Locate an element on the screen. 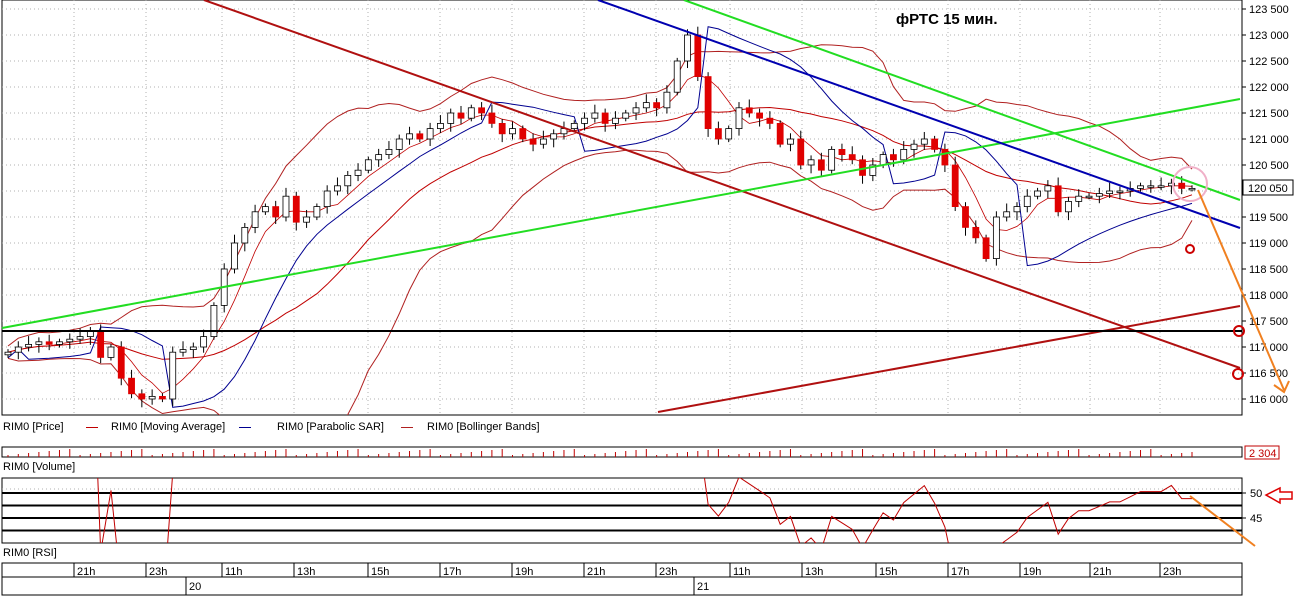 This screenshot has width=1294, height=598. rsi-level-arrow is located at coordinates (1278, 495).